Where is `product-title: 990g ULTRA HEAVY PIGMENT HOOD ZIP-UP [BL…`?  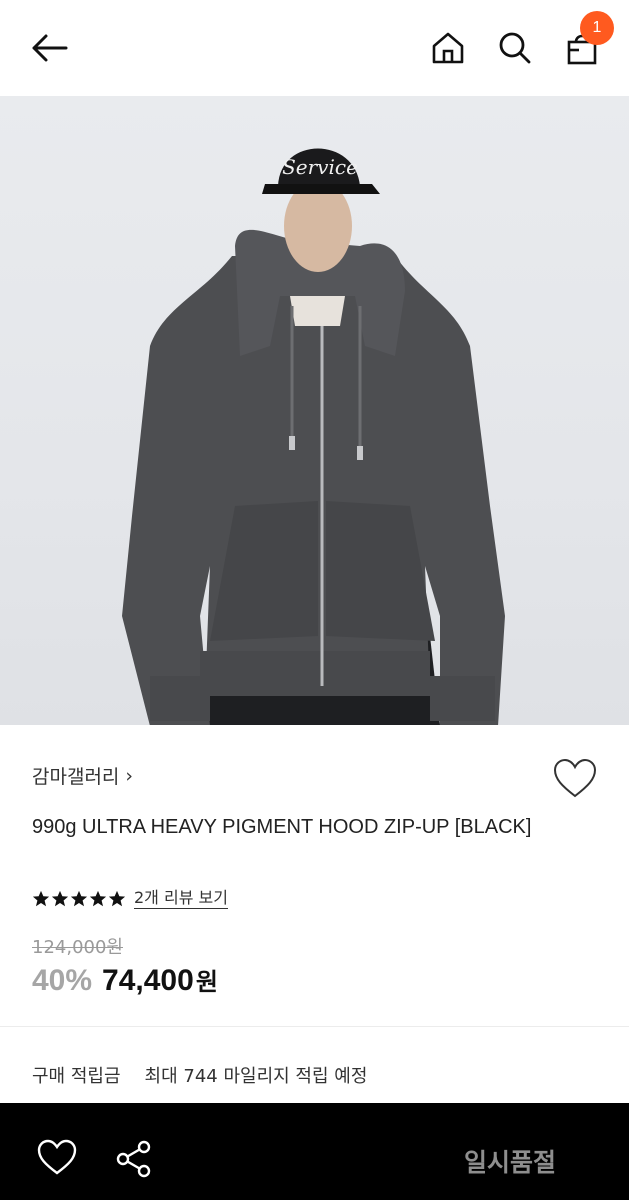 product-title: 990g ULTRA HEAVY PIGMENT HOOD ZIP-UP [BL… is located at coordinates (282, 827).